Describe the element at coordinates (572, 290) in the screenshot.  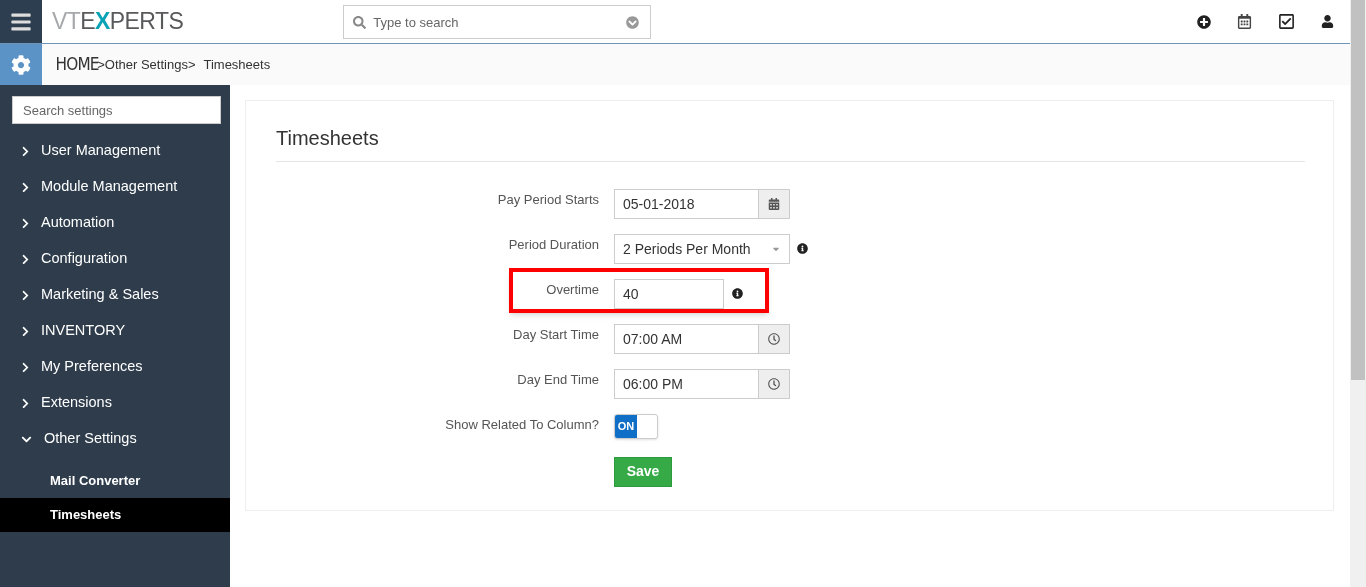
I see `field-label: Overtime` at that location.